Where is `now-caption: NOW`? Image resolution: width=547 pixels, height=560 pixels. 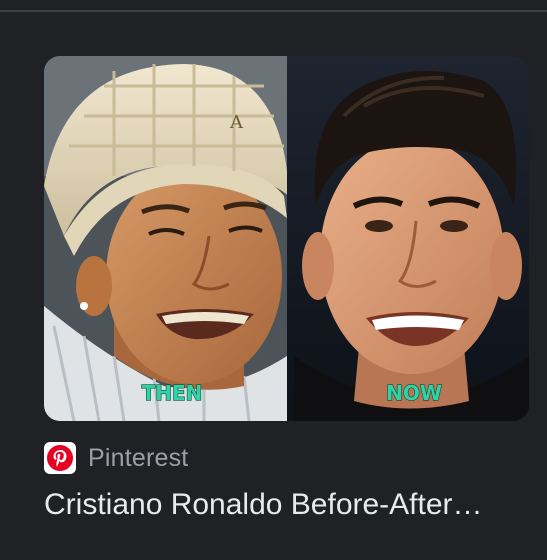 now-caption: NOW is located at coordinates (414, 393).